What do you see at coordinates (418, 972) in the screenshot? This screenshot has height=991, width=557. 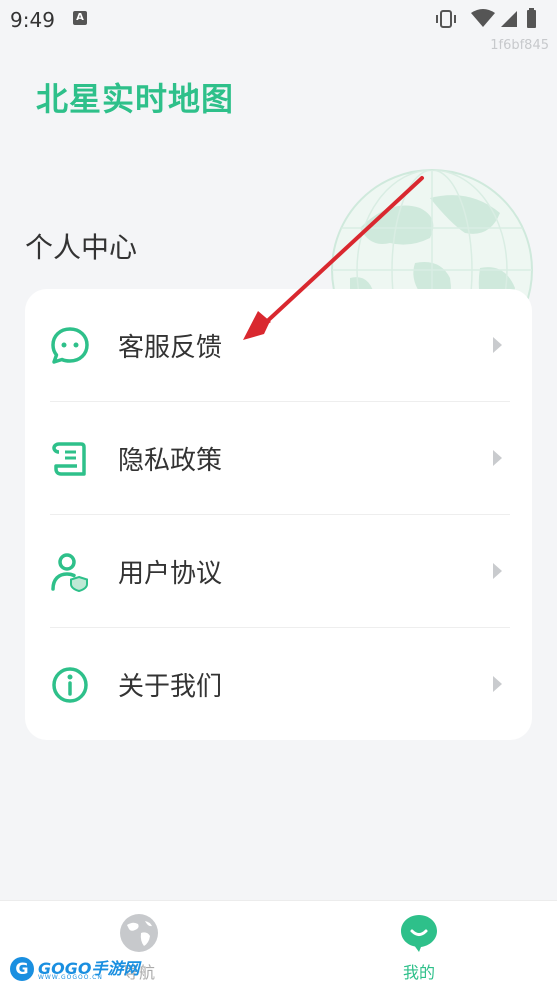 I see `tab-label: 我的` at bounding box center [418, 972].